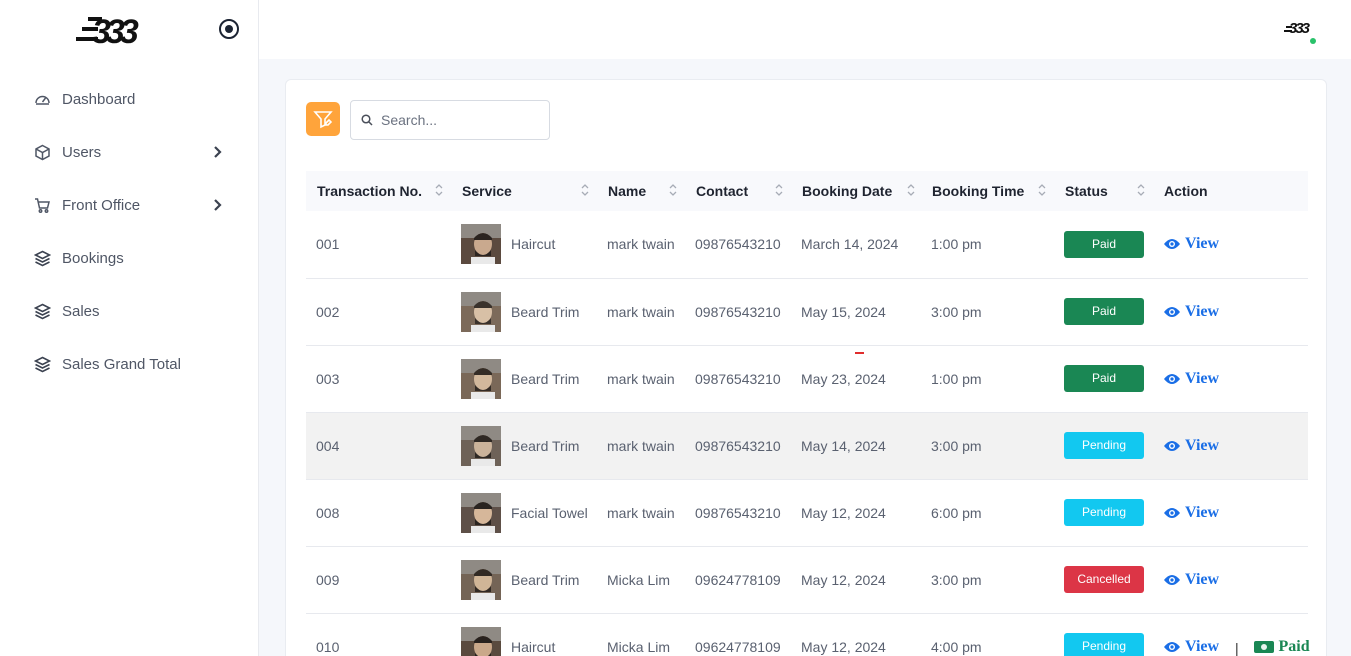 This screenshot has height=656, width=1351. Describe the element at coordinates (1264, 646) in the screenshot. I see `cash-icon` at that location.